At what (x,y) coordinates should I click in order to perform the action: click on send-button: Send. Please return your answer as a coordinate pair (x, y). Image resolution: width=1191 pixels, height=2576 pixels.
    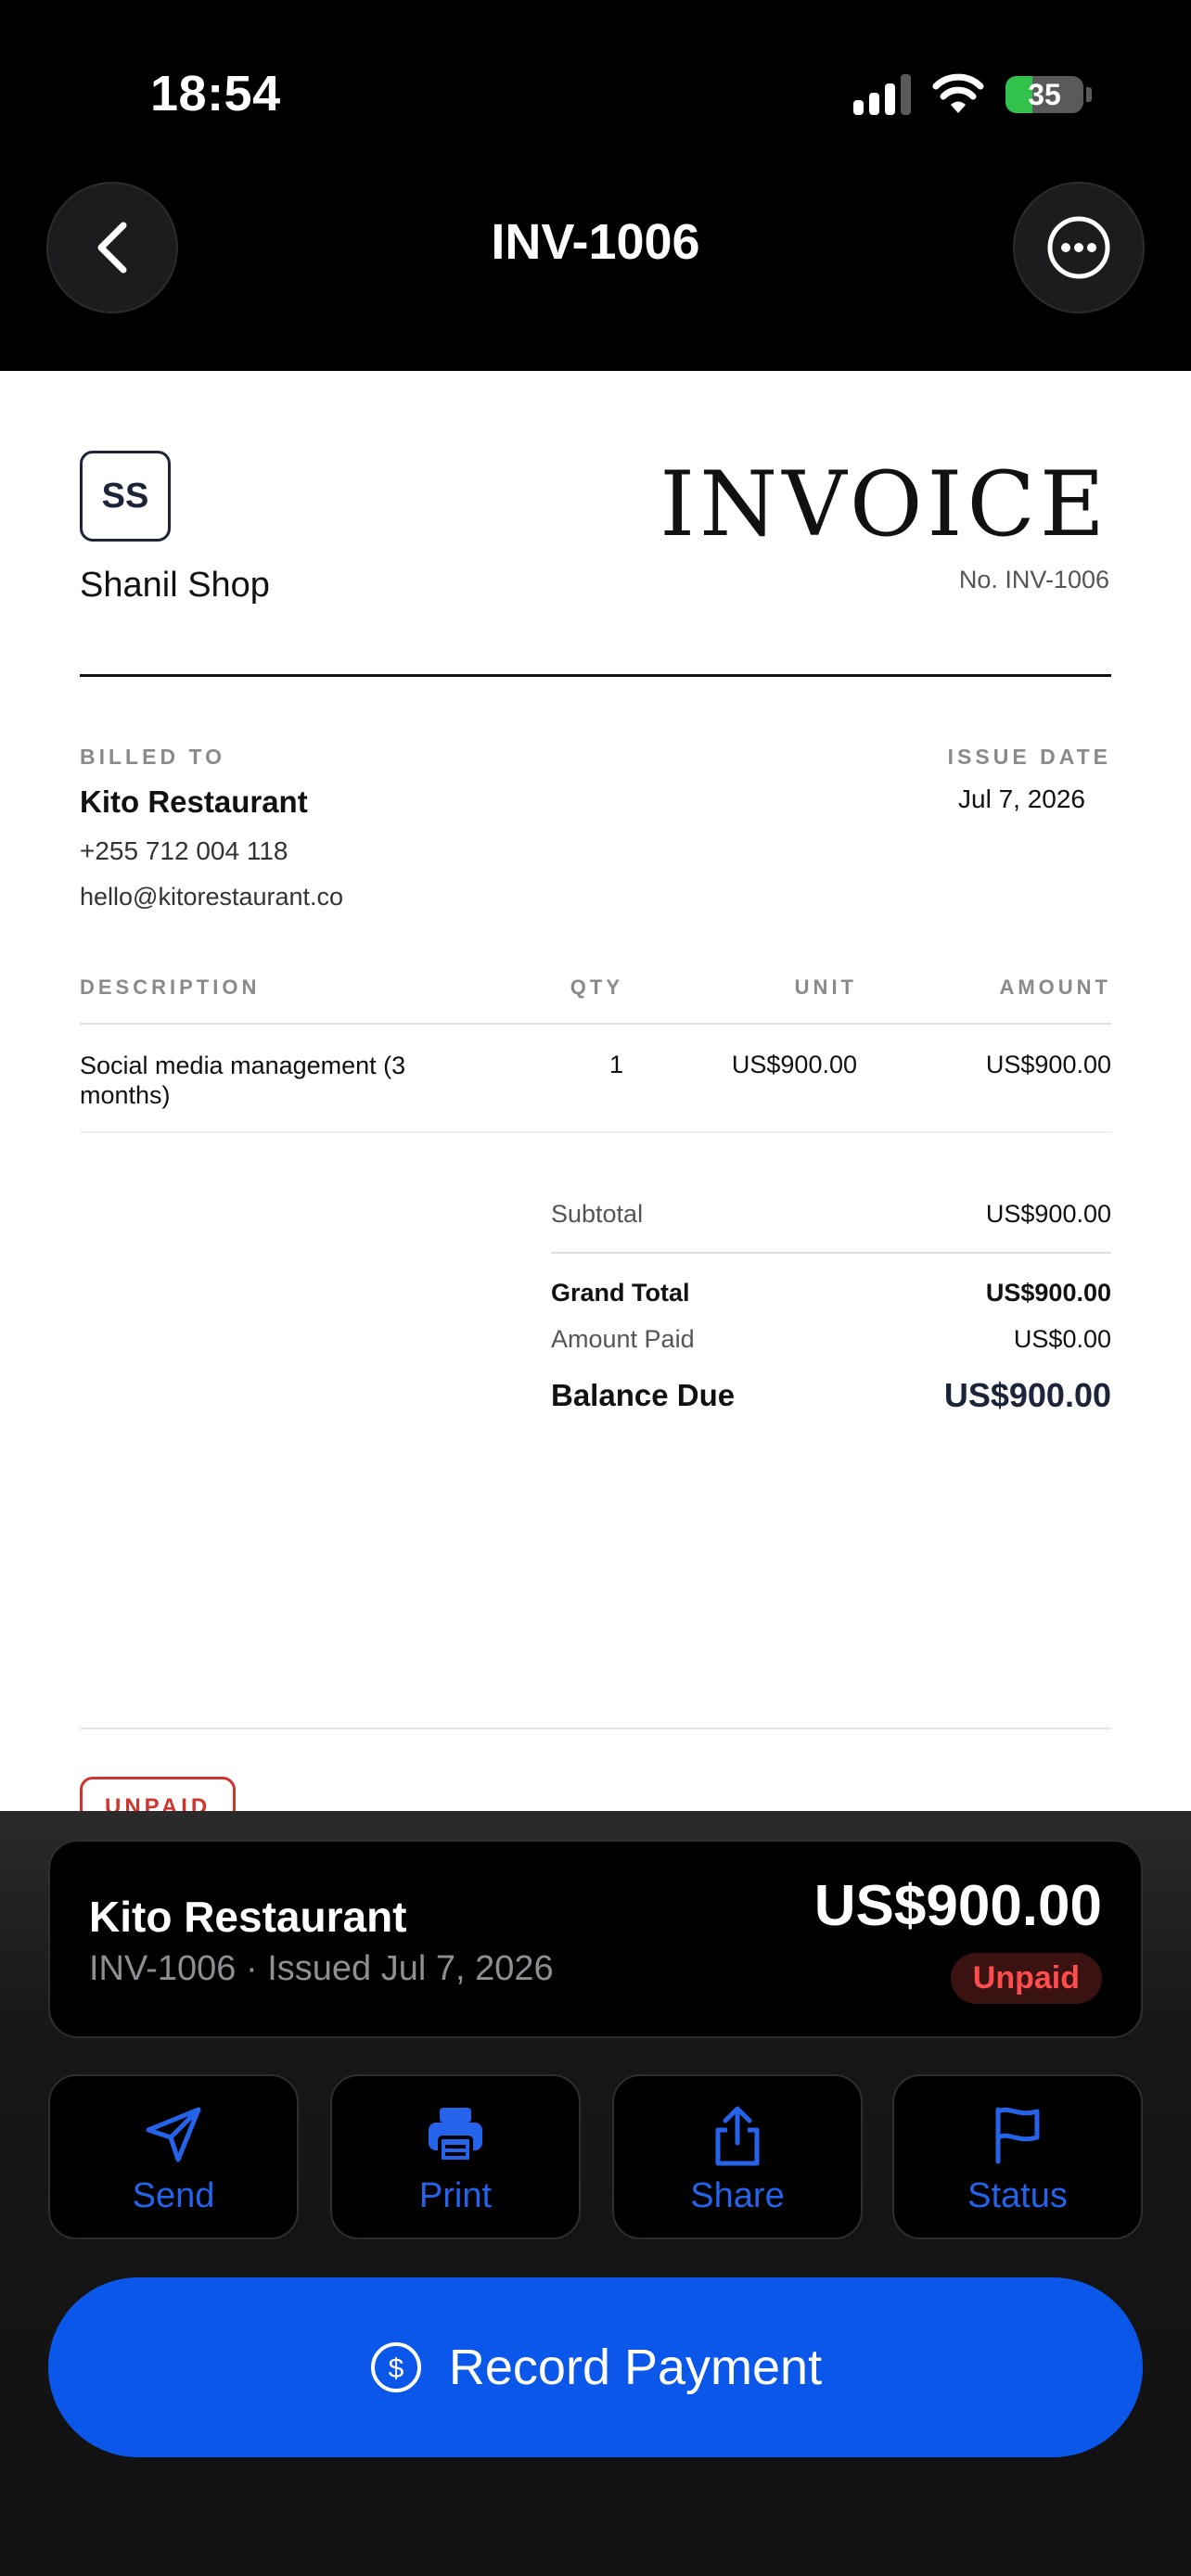
    Looking at the image, I should click on (173, 2156).